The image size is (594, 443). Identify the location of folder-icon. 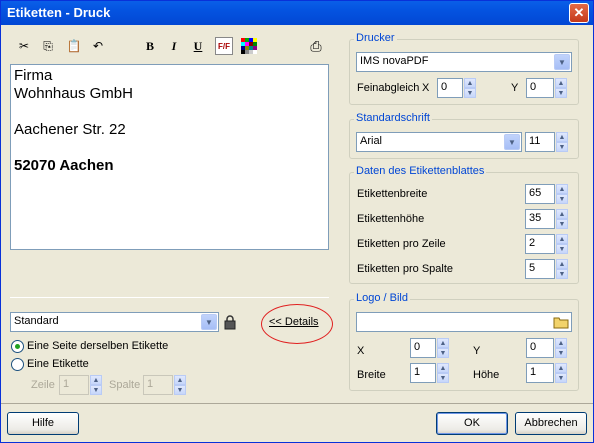
(561, 322).